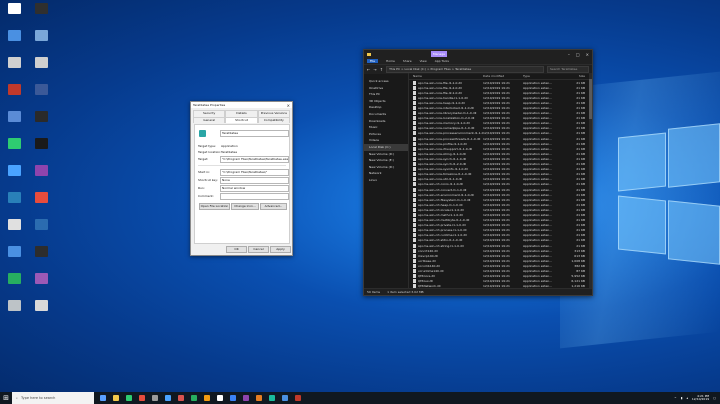 The height and width of the screenshot is (404, 720). Describe the element at coordinates (386, 101) in the screenshot. I see `nav-item: 3D Objects` at that location.